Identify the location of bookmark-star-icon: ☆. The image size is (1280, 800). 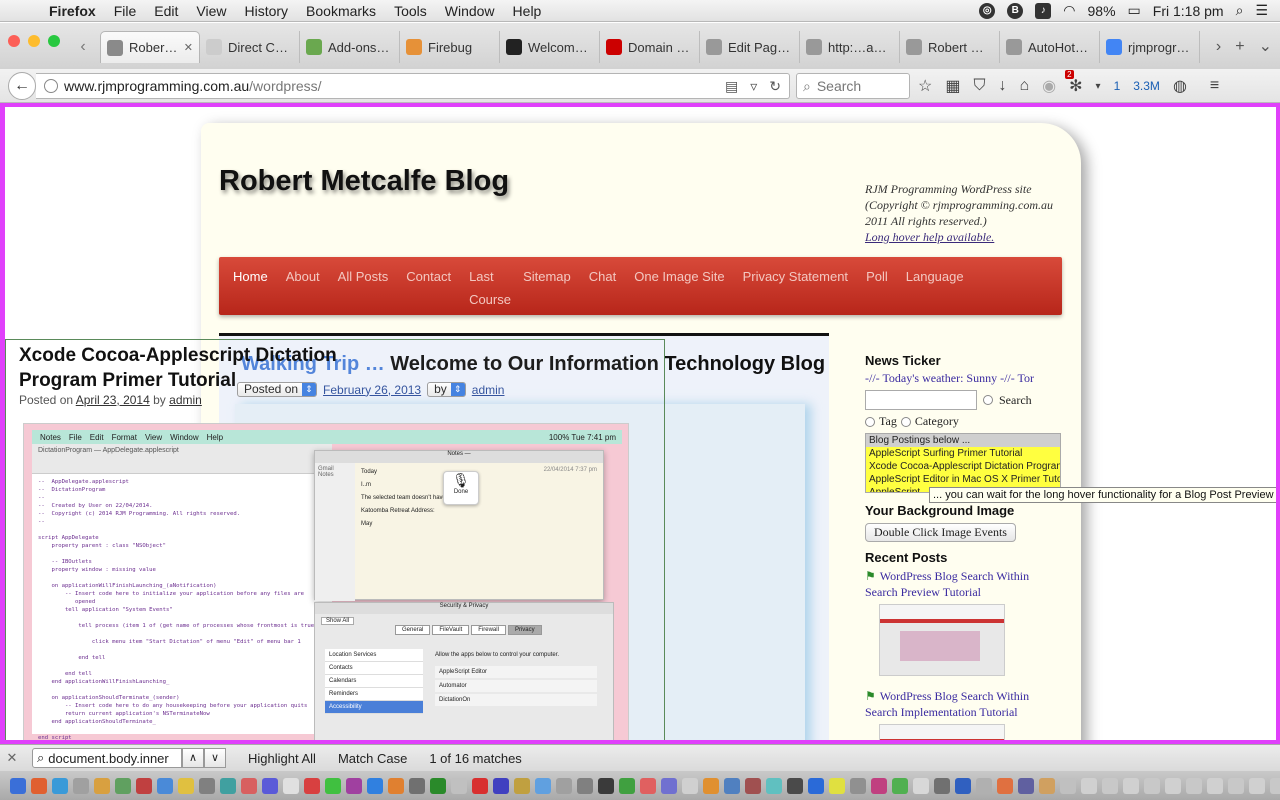
(925, 86).